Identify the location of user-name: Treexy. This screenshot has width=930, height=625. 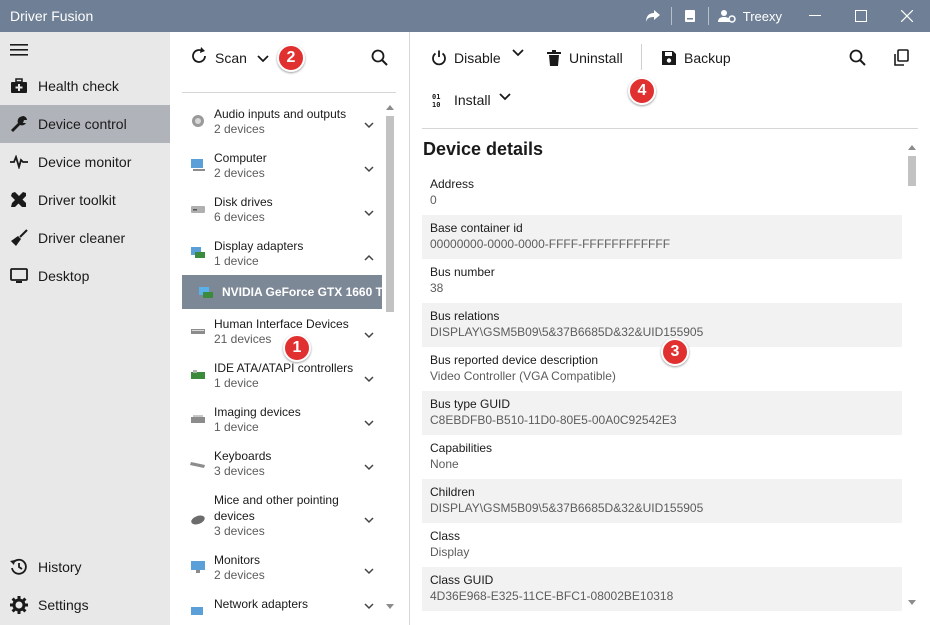
(766, 16).